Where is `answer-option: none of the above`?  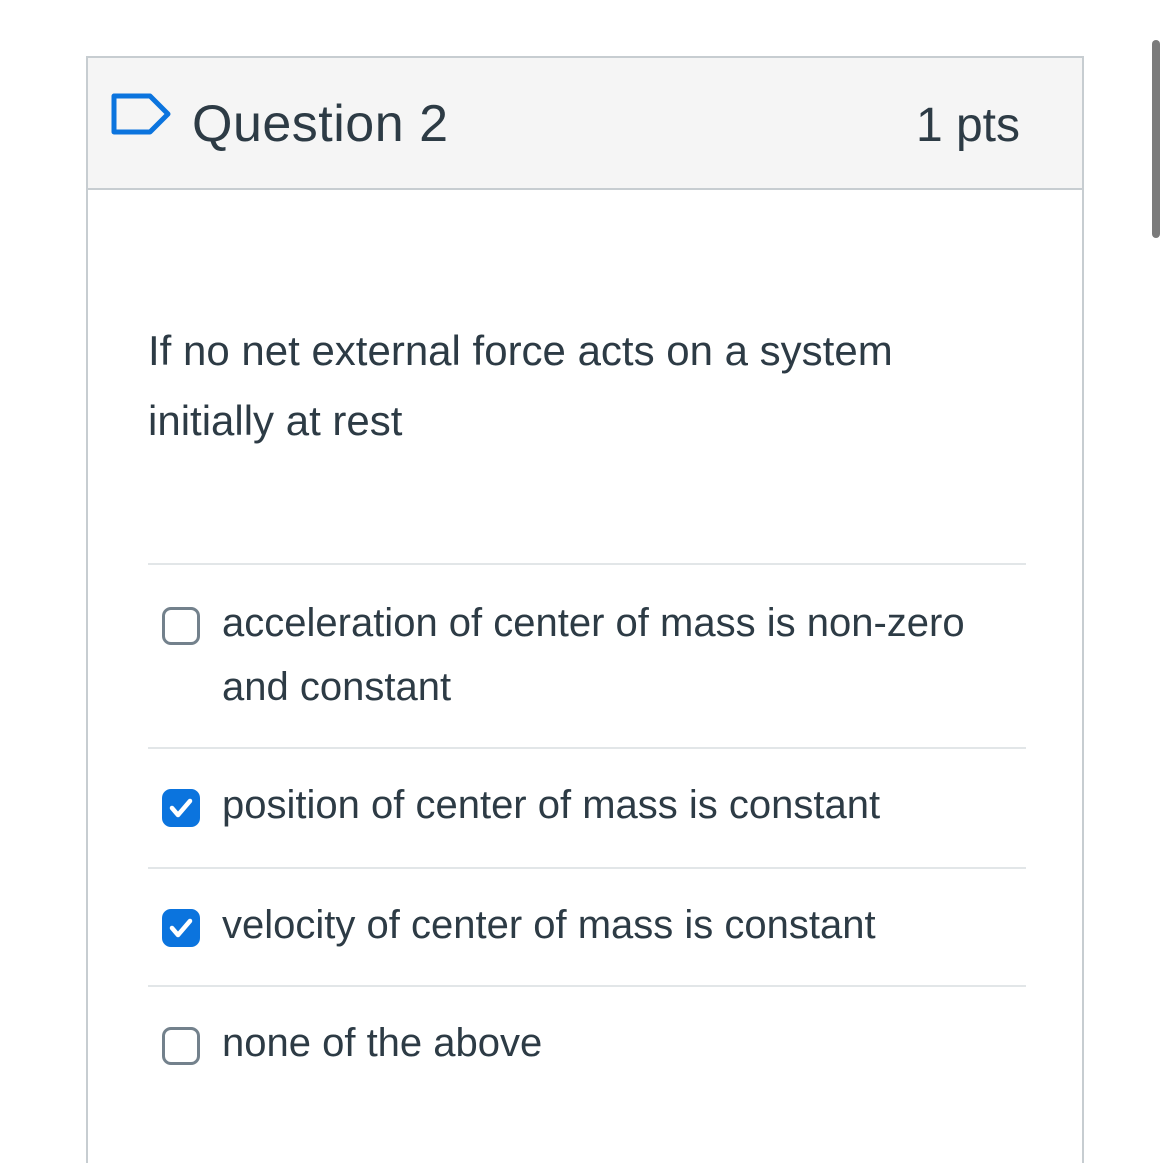
answer-option: none of the above is located at coordinates (587, 1045).